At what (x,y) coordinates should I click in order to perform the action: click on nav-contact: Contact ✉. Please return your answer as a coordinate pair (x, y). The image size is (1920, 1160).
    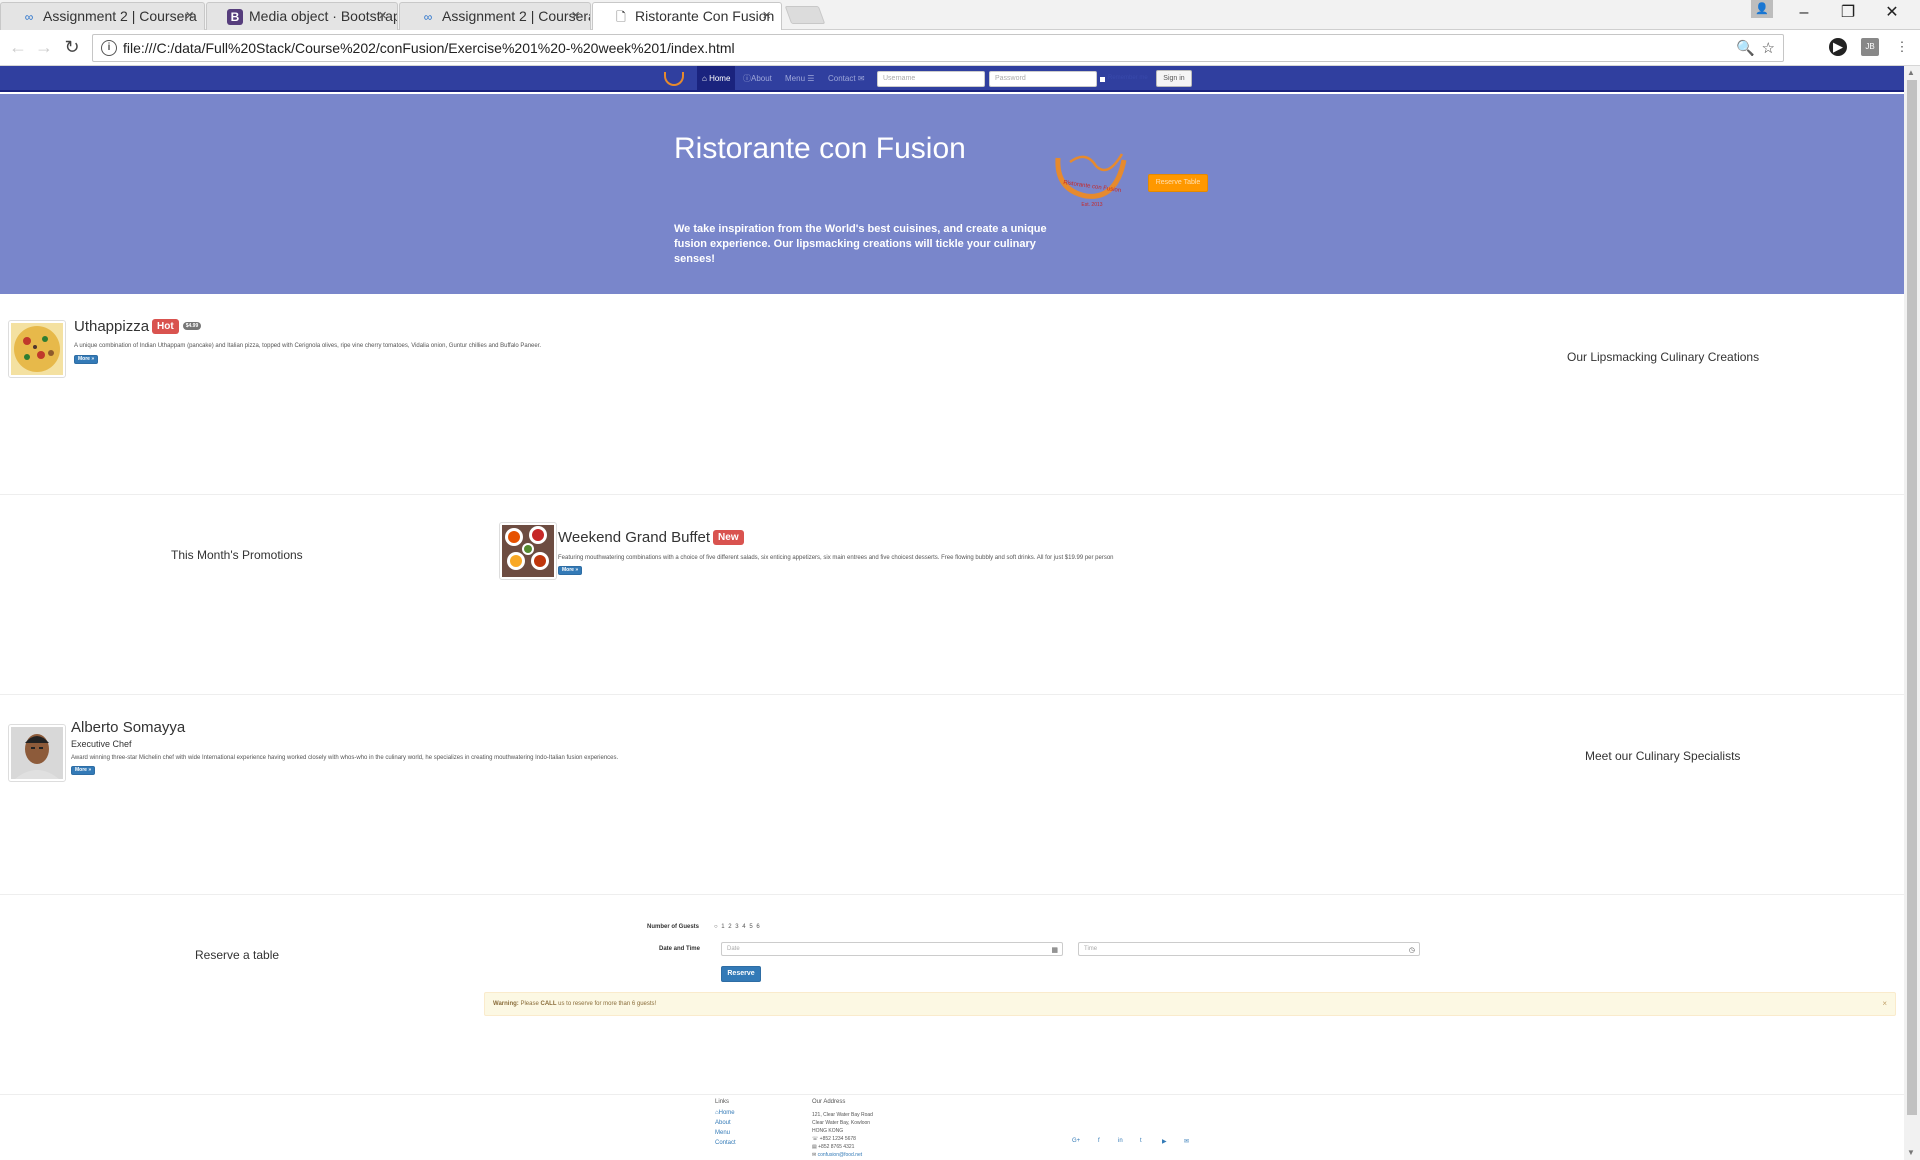
    Looking at the image, I should click on (846, 79).